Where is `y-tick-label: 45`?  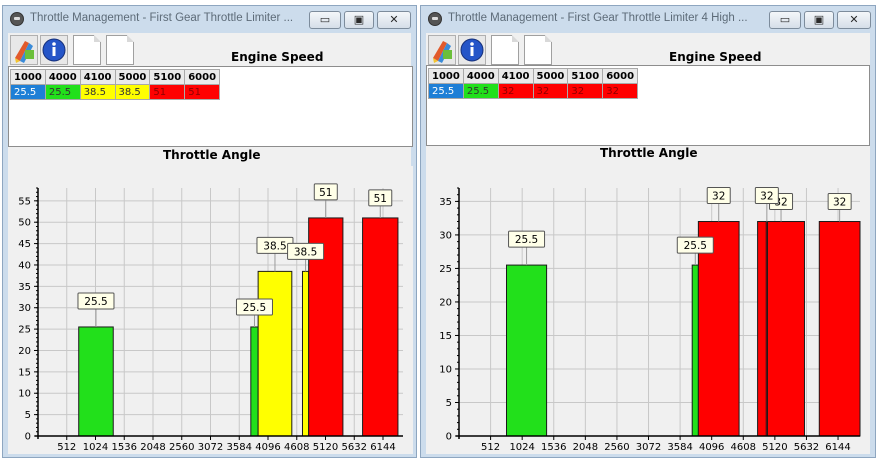 y-tick-label: 45 is located at coordinates (24, 244).